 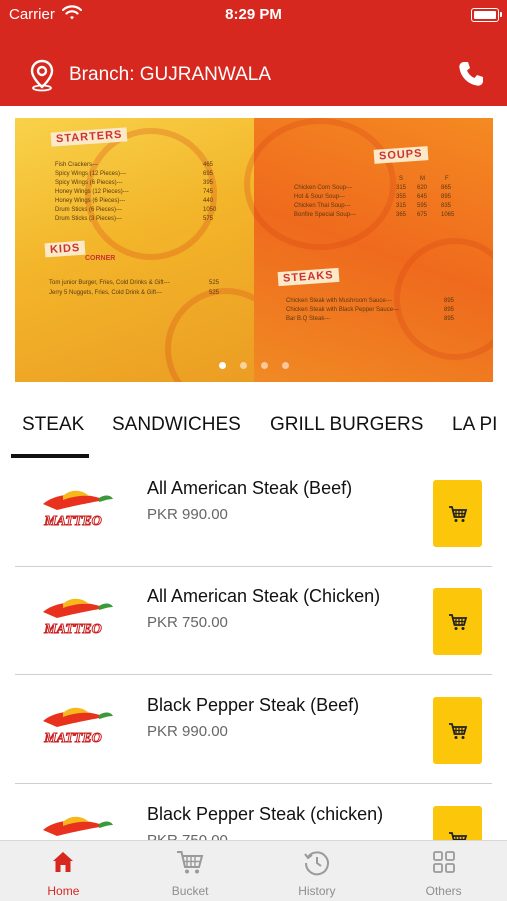 What do you see at coordinates (187, 514) in the screenshot?
I see `product-price: PKR 990.00` at bounding box center [187, 514].